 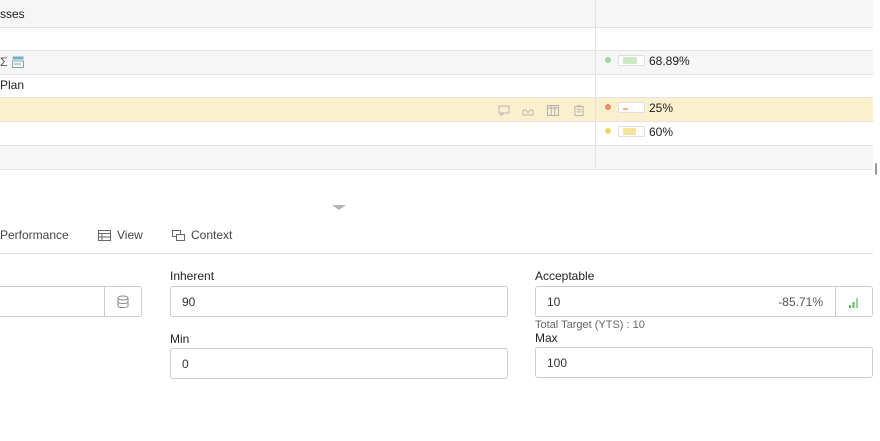 What do you see at coordinates (18, 62) in the screenshot?
I see `form-icon` at bounding box center [18, 62].